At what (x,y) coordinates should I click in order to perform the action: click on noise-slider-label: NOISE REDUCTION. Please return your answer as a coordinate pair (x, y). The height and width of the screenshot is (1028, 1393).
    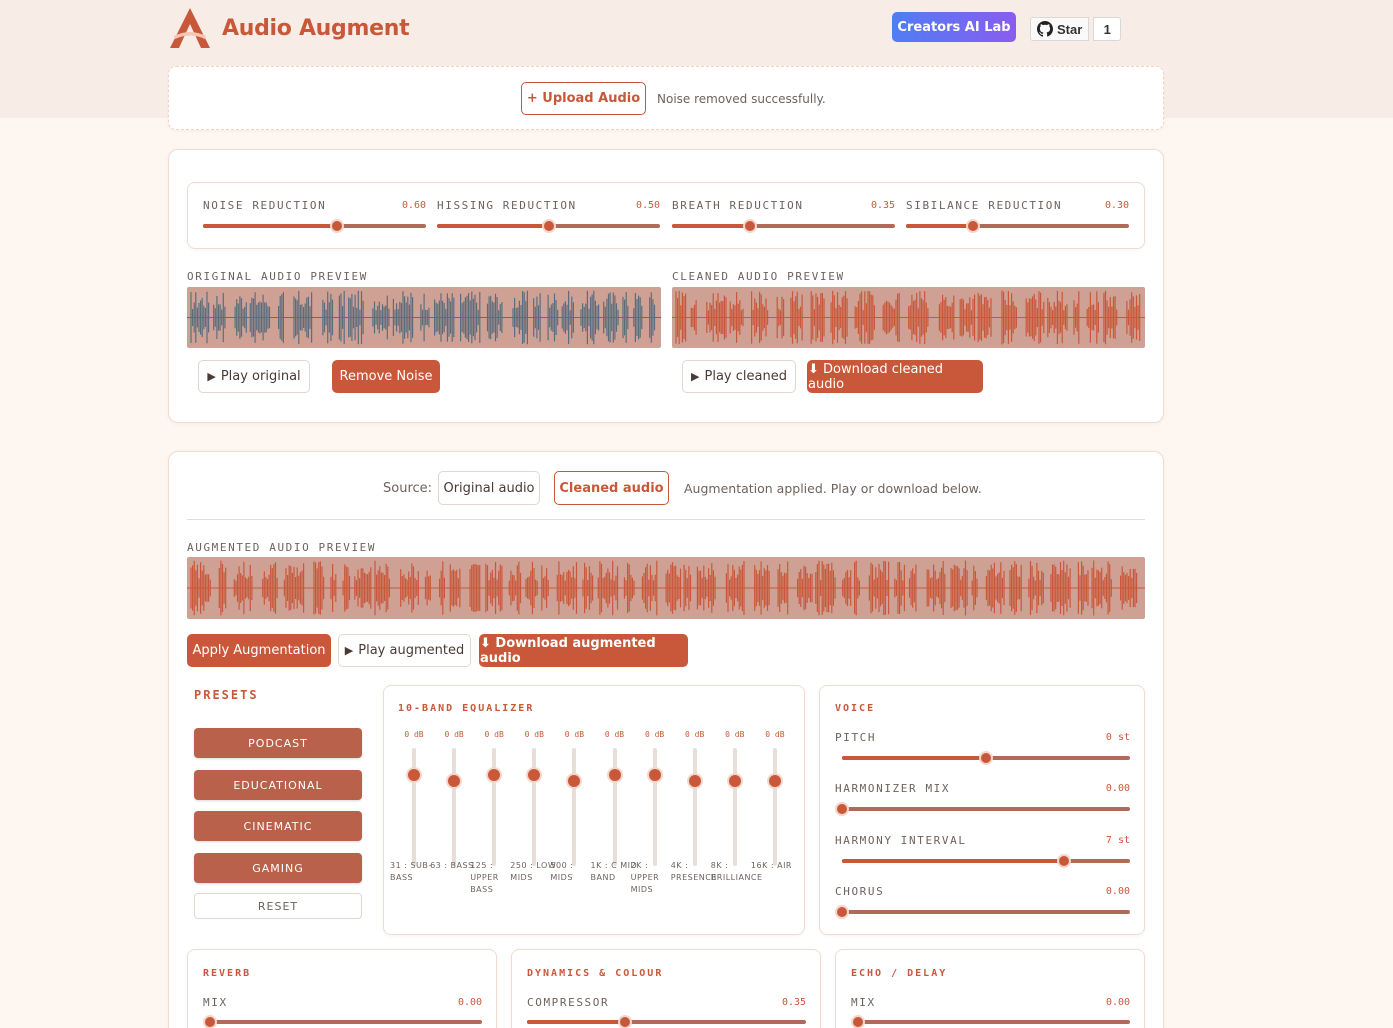
    Looking at the image, I should click on (265, 205).